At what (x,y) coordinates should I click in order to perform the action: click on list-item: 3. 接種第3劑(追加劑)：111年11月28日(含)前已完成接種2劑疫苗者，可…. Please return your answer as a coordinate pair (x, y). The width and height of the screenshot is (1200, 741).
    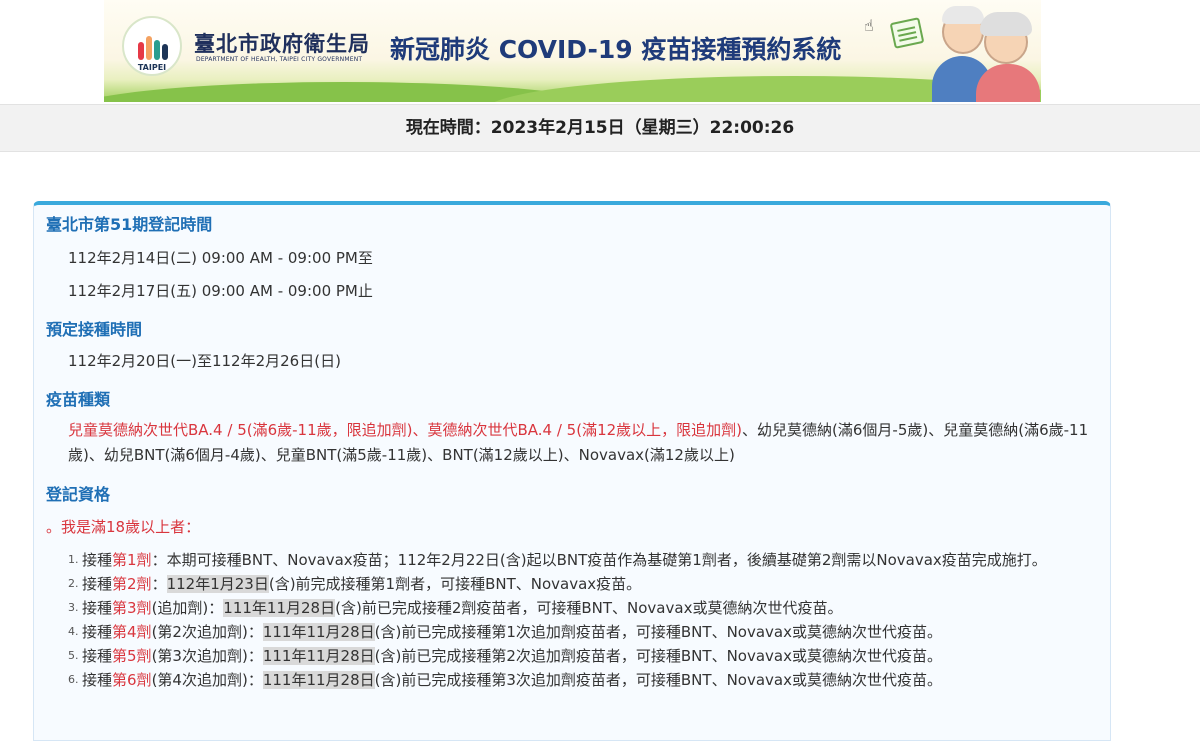
    Looking at the image, I should click on (583, 608).